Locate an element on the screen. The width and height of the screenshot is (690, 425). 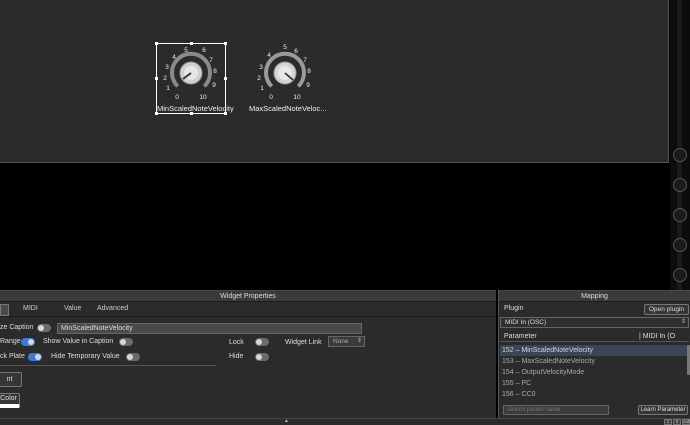
range-toggle is located at coordinates (28, 342).